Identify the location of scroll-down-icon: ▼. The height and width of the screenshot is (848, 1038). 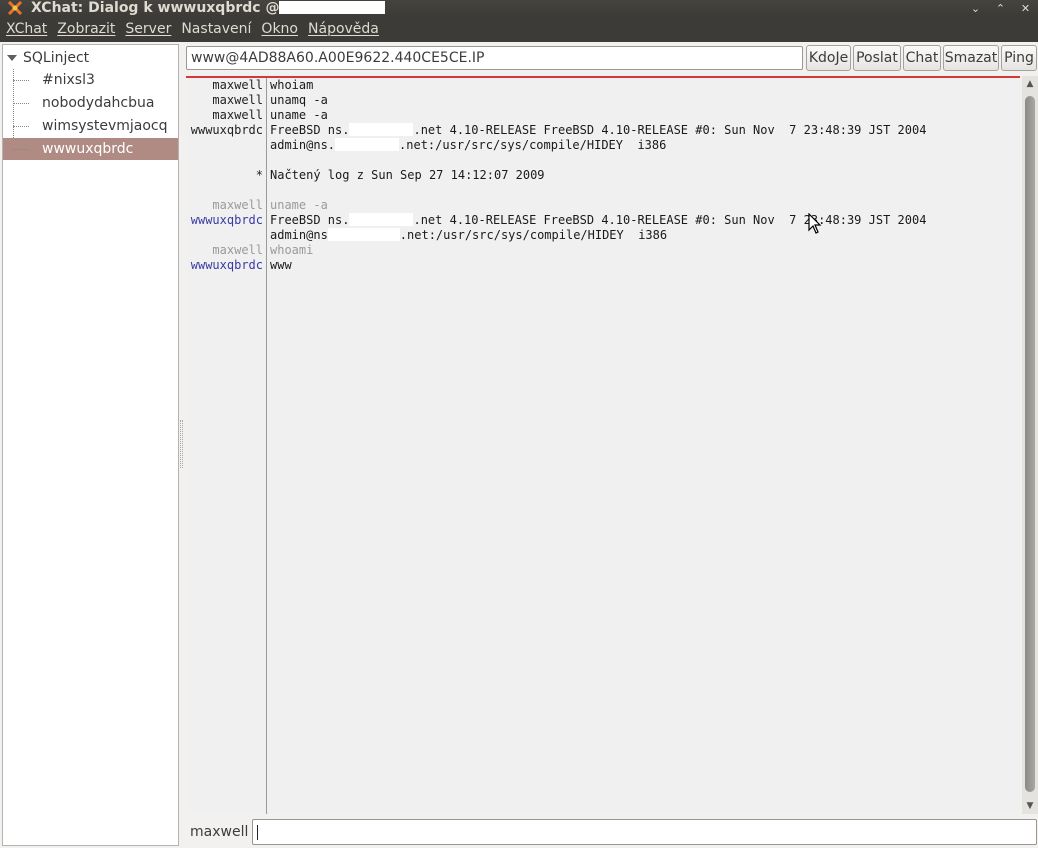
(1030, 806).